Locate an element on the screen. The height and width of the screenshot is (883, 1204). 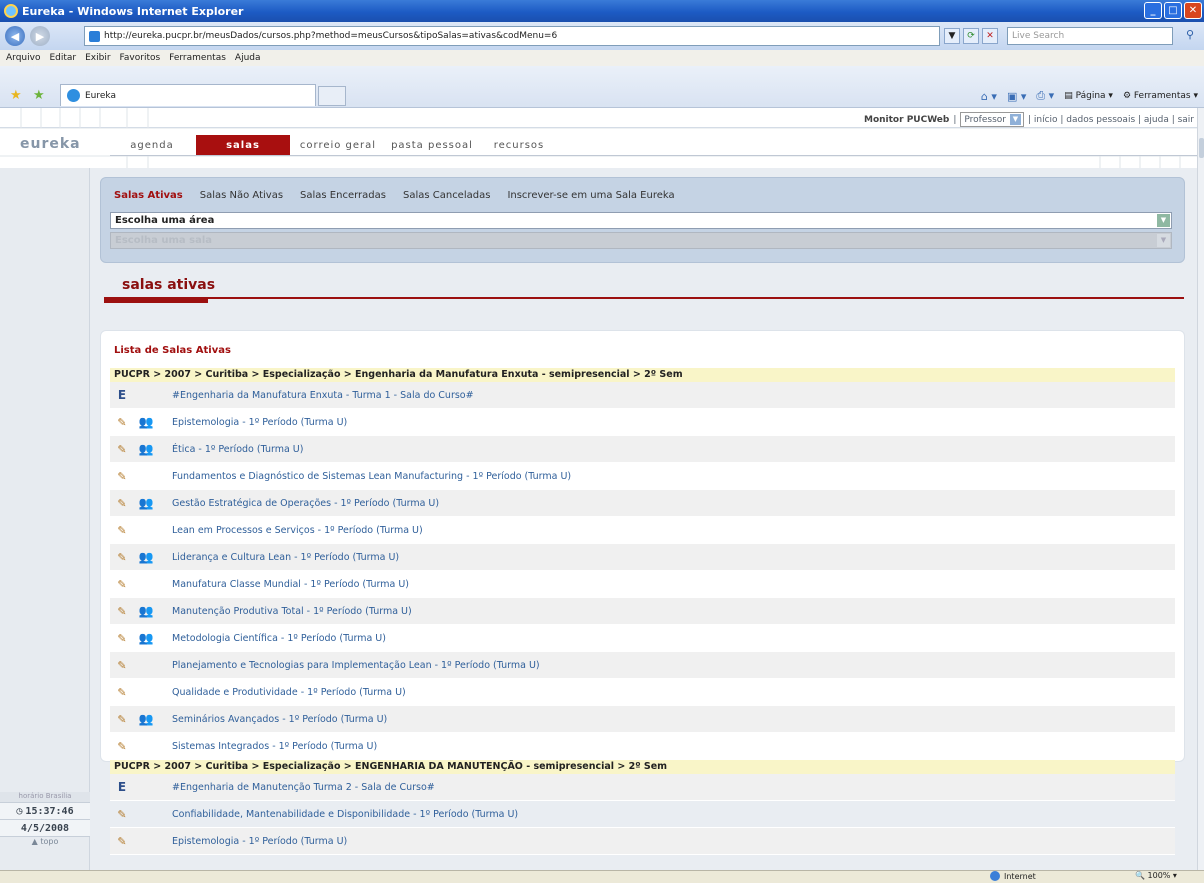
menu-ferramentas: Ferramentas is located at coordinates (197, 58).